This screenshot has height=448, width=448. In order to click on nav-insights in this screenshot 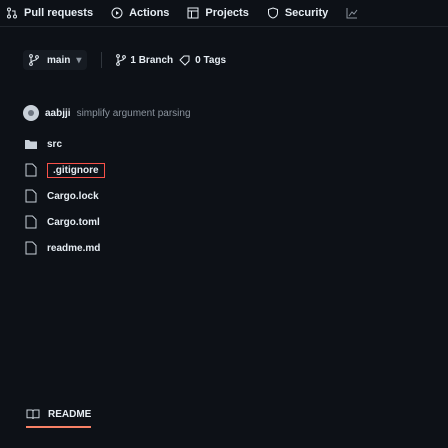, I will do `click(355, 13)`.